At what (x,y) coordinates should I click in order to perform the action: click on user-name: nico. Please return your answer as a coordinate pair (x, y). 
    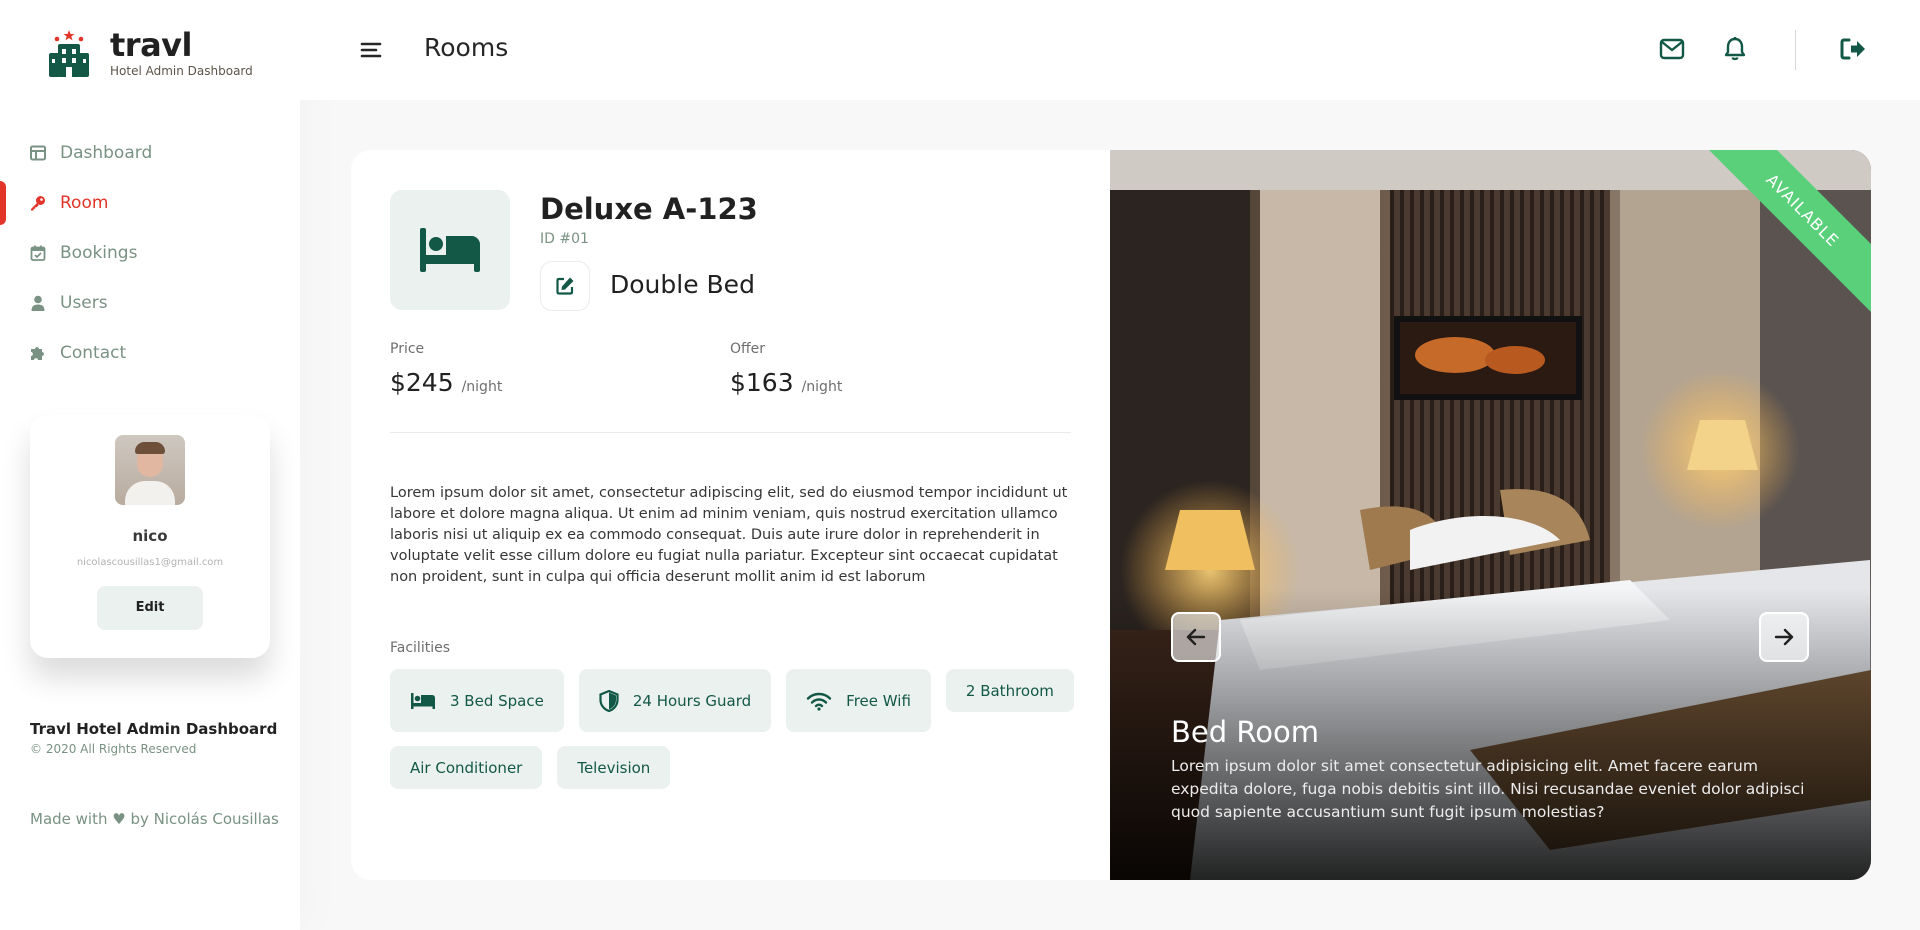
    Looking at the image, I should click on (150, 536).